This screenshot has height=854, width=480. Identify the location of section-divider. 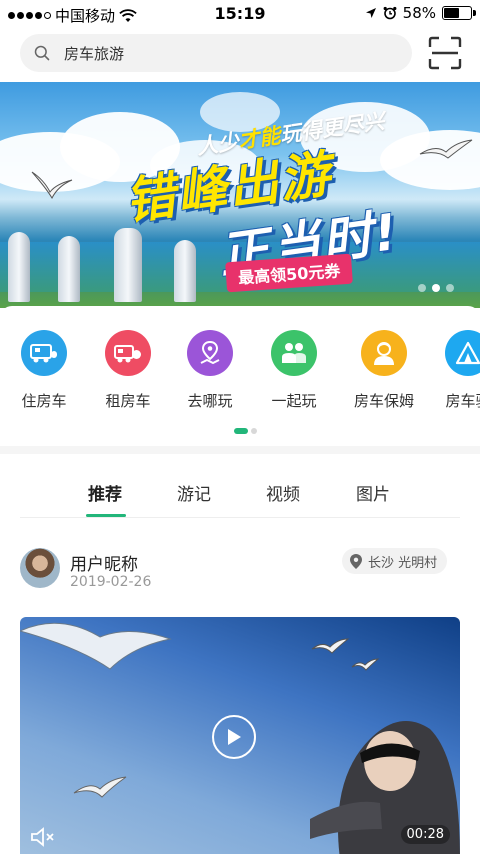
(240, 450).